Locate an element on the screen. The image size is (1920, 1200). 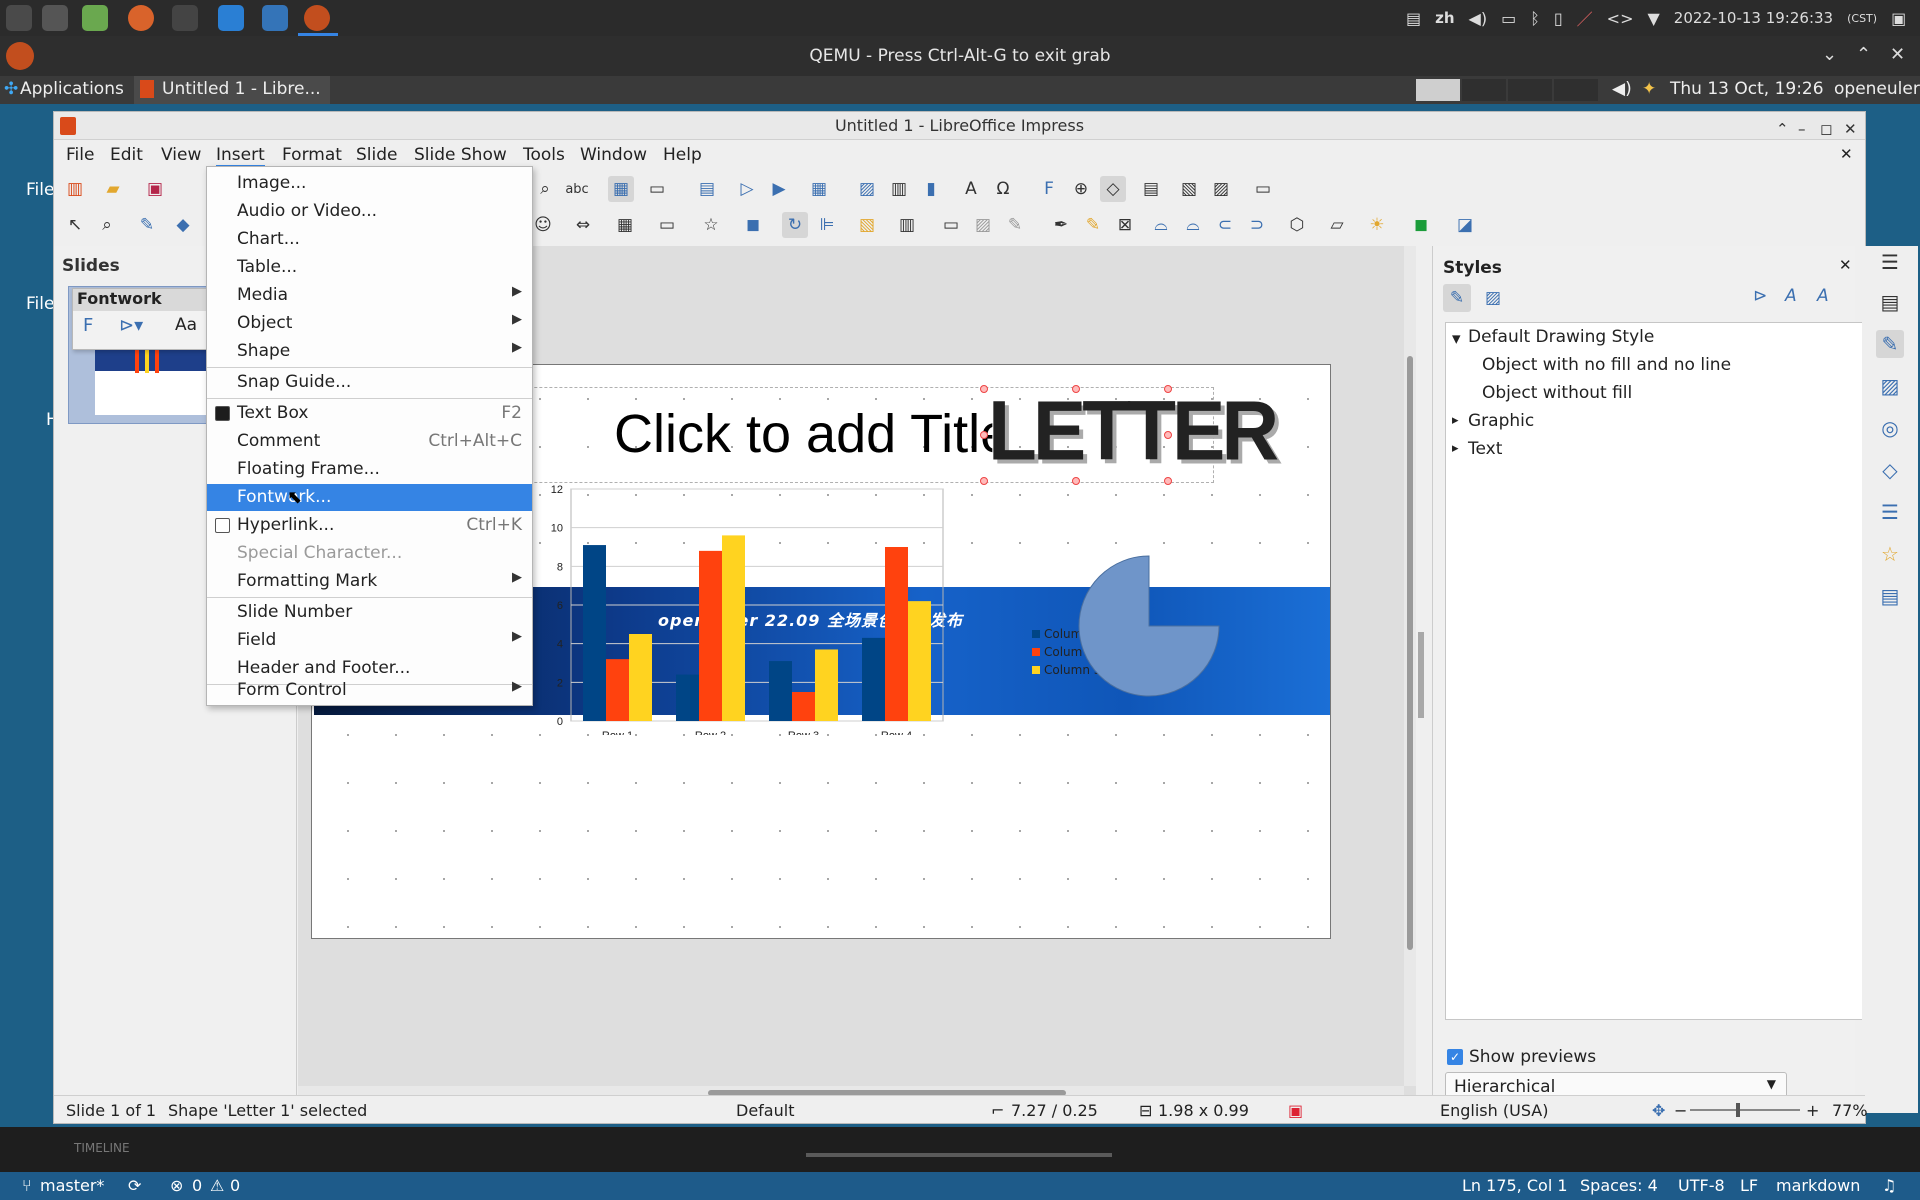
lighting-icon: ☀ is located at coordinates (1377, 225).